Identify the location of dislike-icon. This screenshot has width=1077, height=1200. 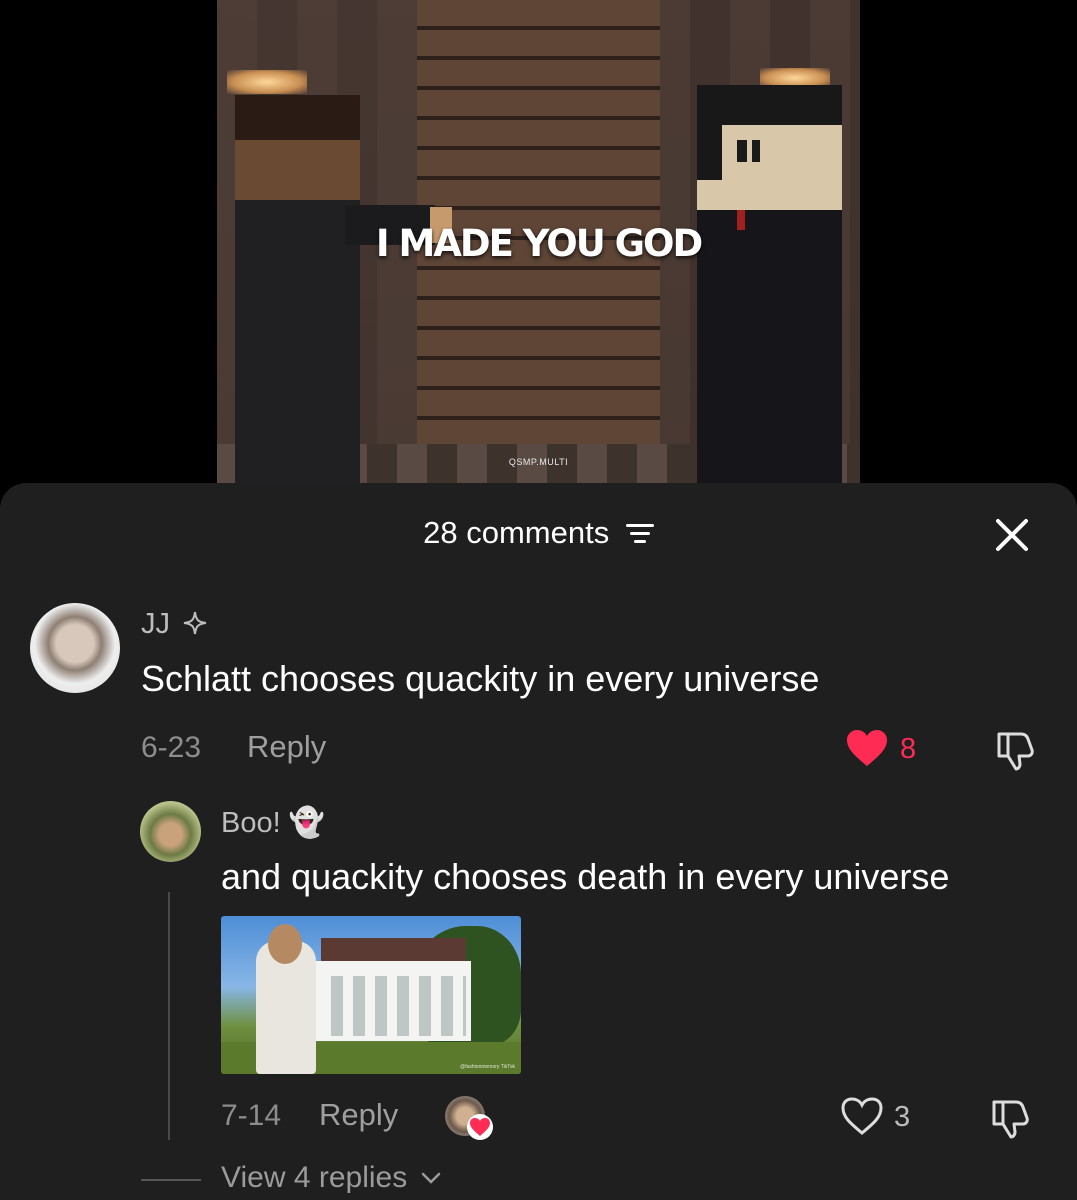
(1016, 750).